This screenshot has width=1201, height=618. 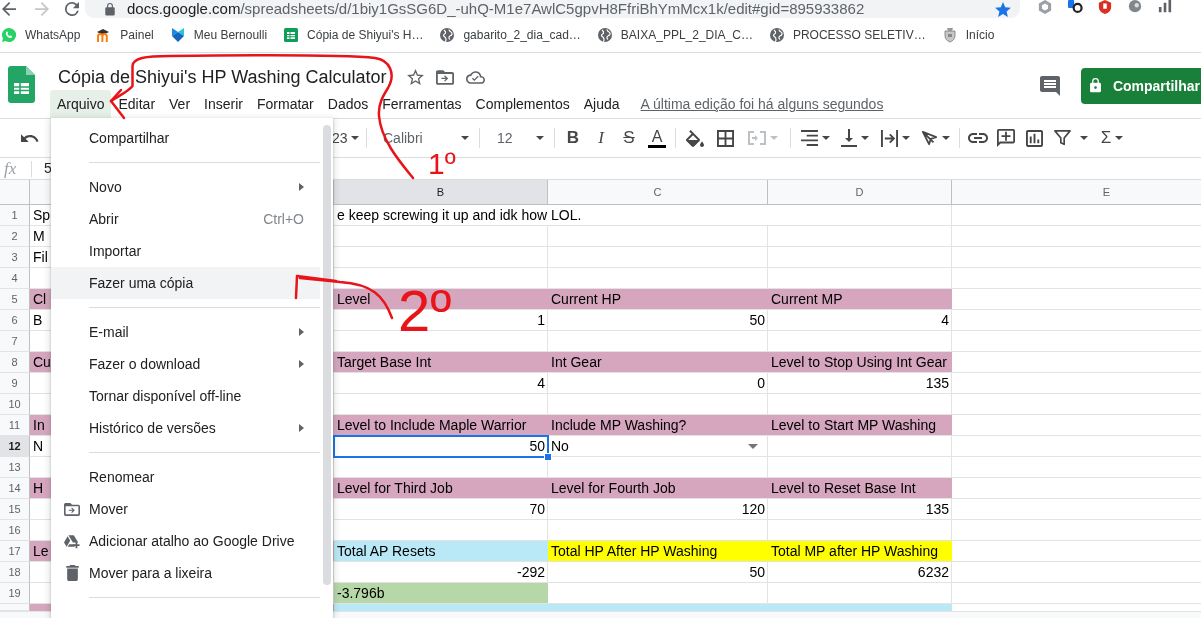 What do you see at coordinates (15, 236) in the screenshot?
I see `row-number: 2` at bounding box center [15, 236].